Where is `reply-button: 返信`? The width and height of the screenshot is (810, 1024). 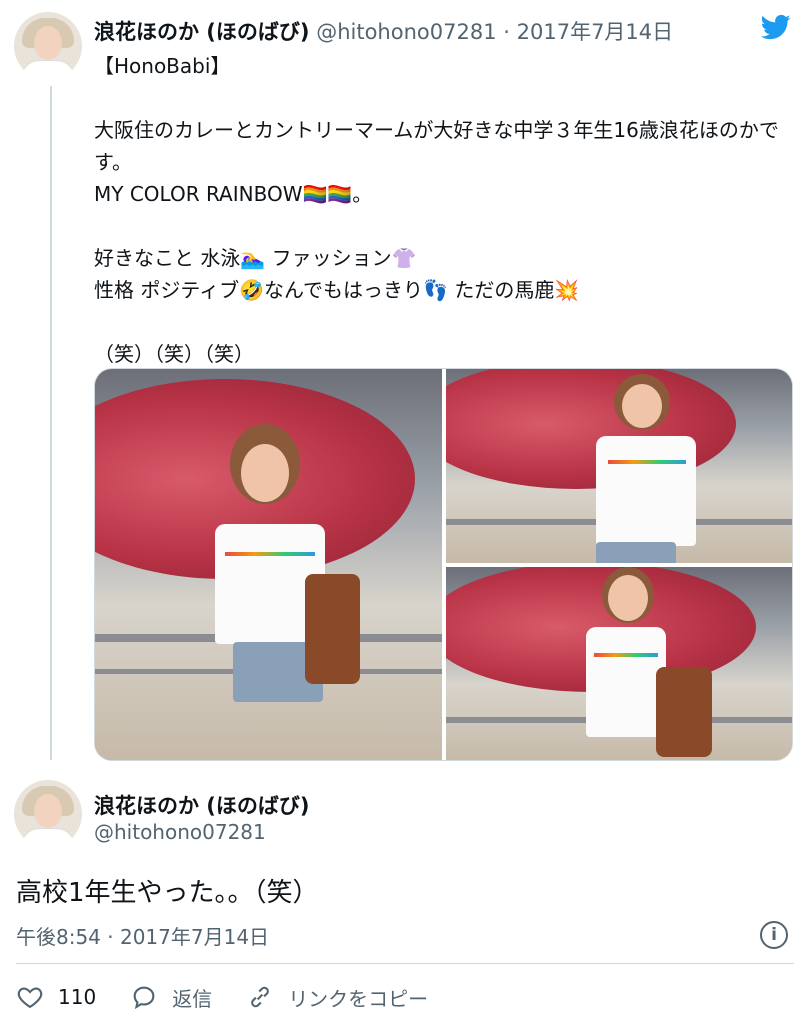 reply-button: 返信 is located at coordinates (171, 997).